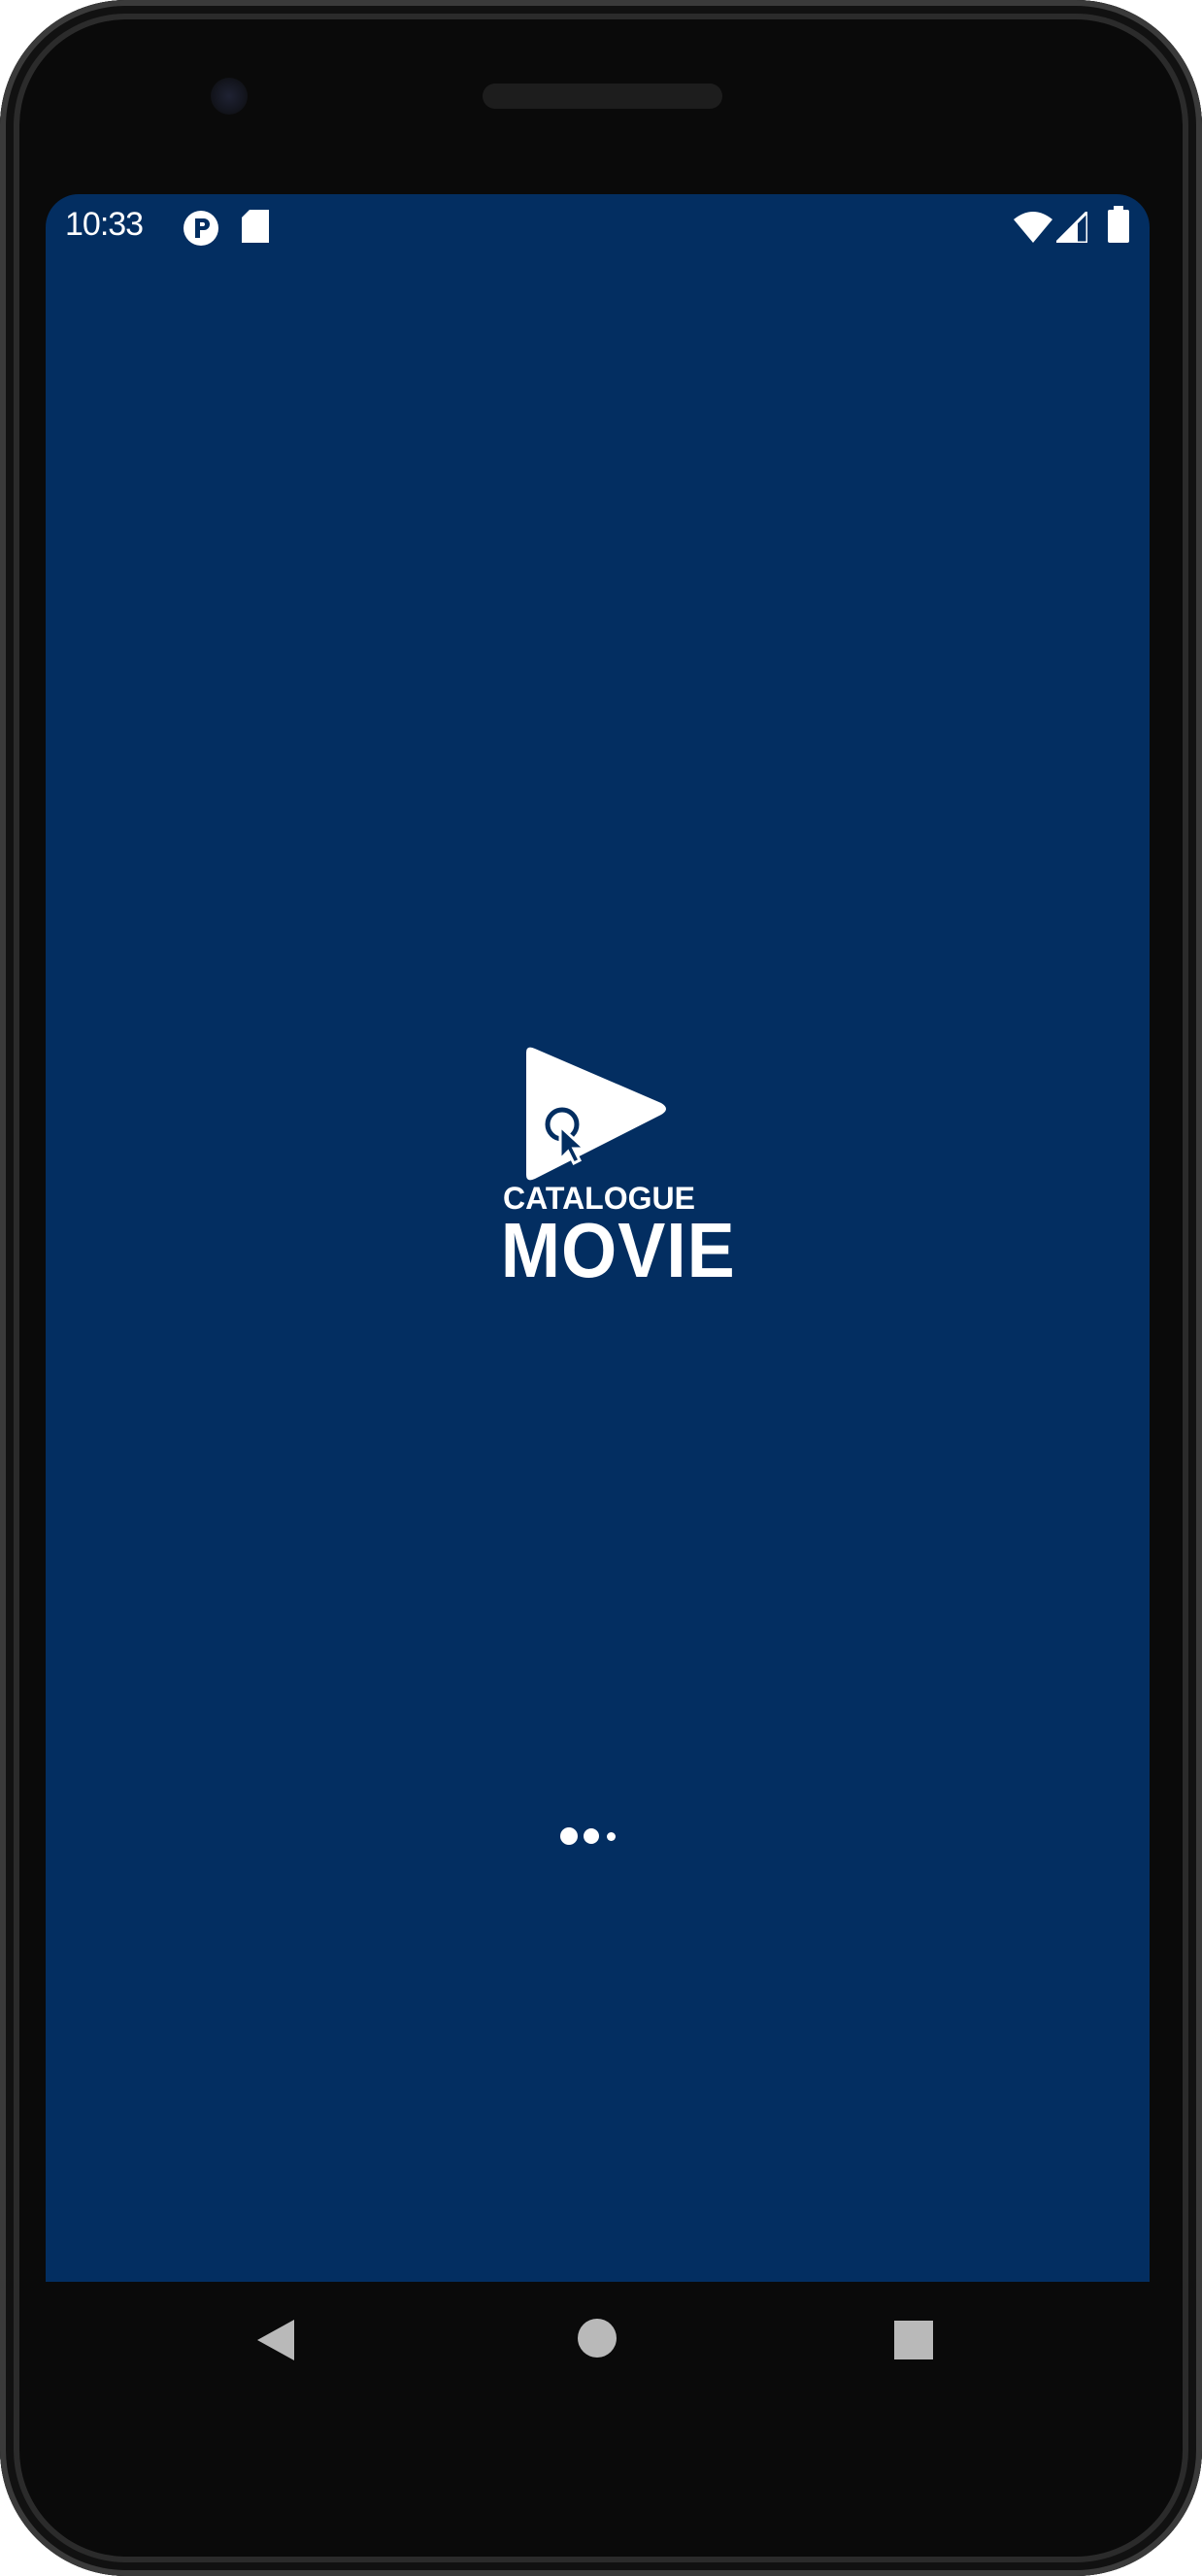 The height and width of the screenshot is (2576, 1202). I want to click on status-time: 10:33, so click(104, 225).